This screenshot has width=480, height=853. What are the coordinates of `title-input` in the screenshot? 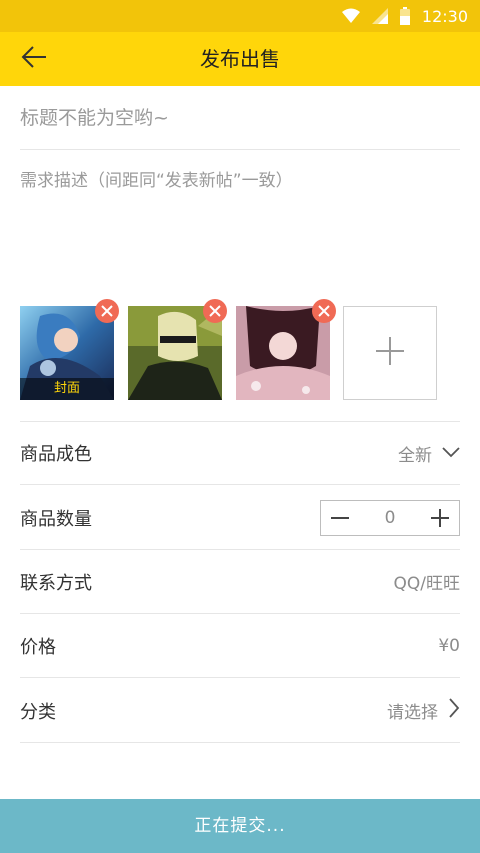 It's located at (240, 118).